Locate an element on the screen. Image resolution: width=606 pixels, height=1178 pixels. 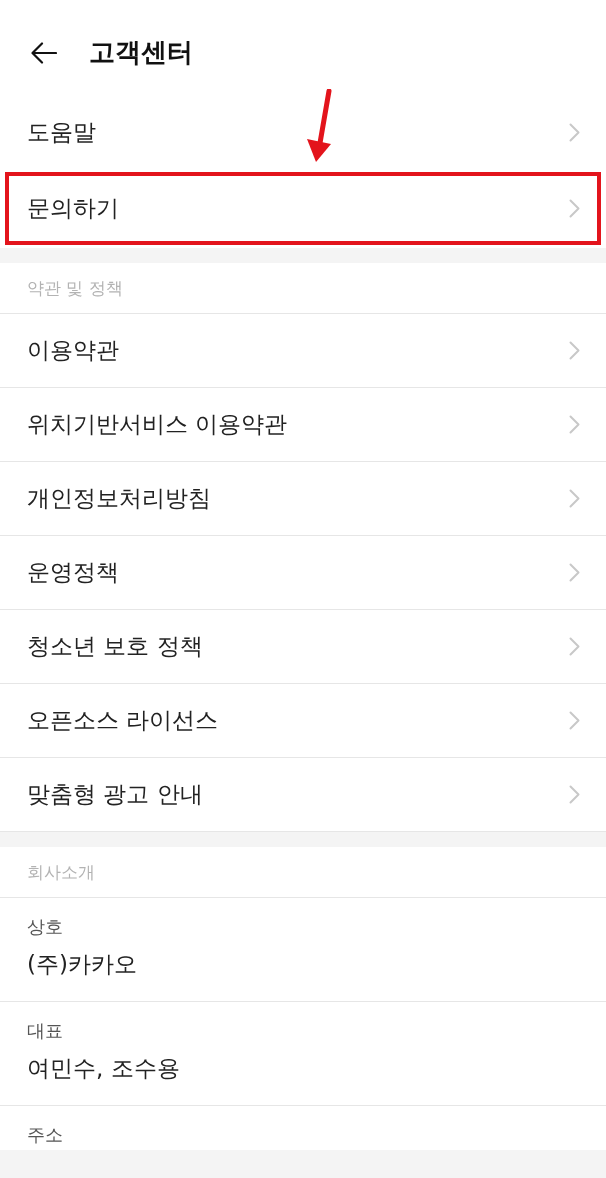
info-label: 주소 is located at coordinates (45, 1135).